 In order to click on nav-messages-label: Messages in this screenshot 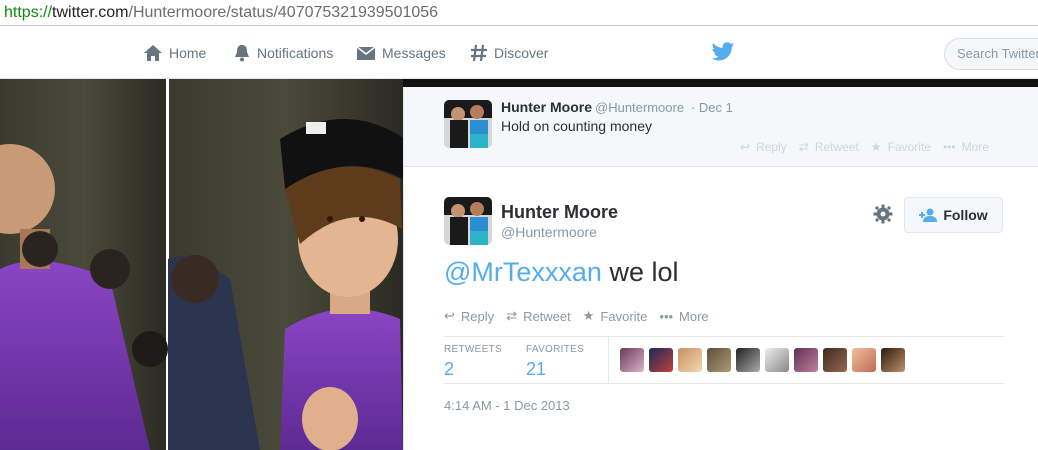, I will do `click(414, 53)`.